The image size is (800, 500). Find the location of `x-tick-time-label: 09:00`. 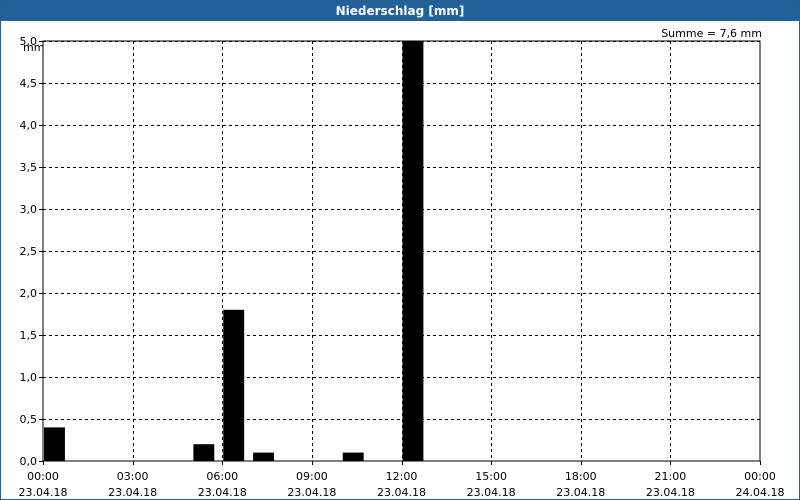

x-tick-time-label: 09:00 is located at coordinates (312, 476).